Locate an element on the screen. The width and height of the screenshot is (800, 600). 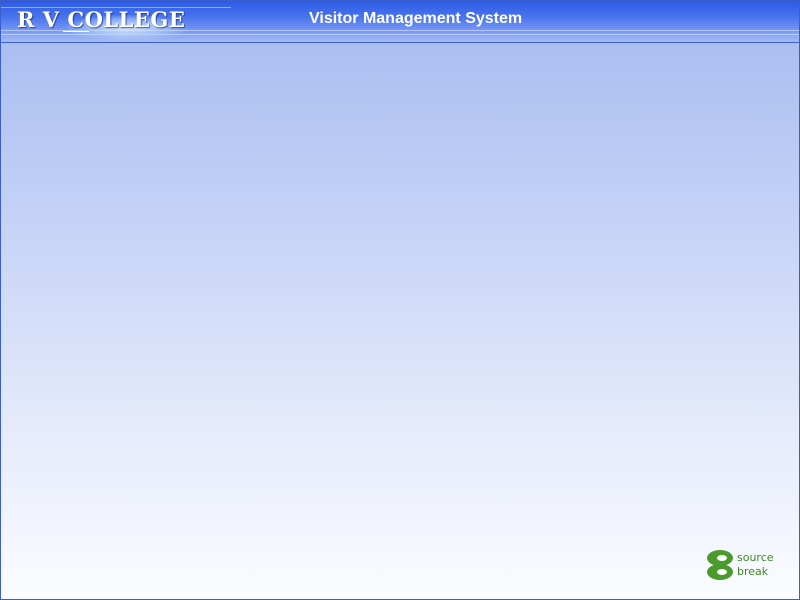
header-bar: R V COLLEGE Visitor Management System is located at coordinates (400, 22).